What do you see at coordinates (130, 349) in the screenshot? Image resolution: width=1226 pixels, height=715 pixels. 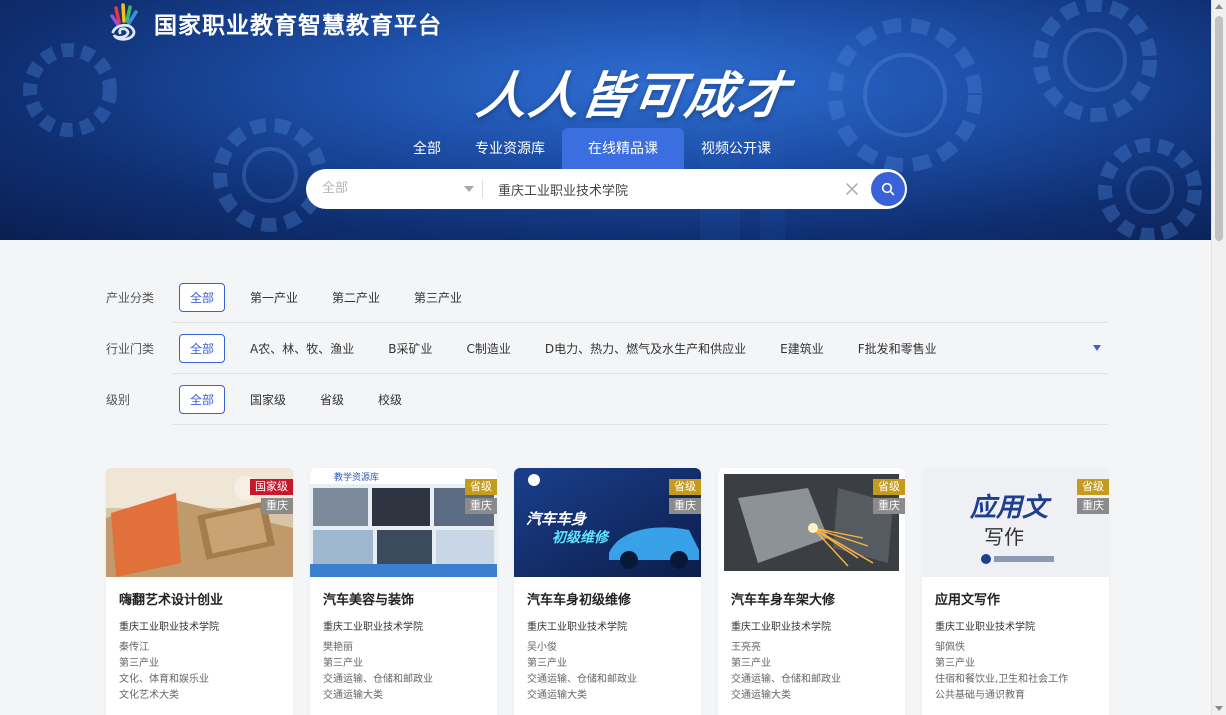 I see `filter-label: 行业门类` at bounding box center [130, 349].